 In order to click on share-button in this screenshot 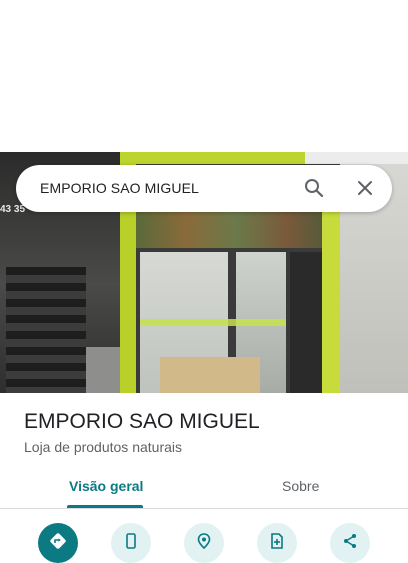, I will do `click(350, 543)`.